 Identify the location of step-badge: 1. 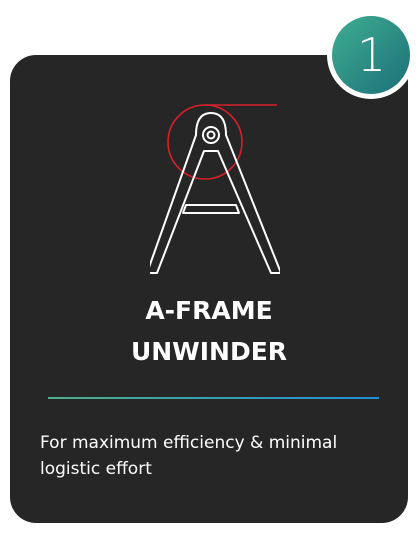
(371, 55).